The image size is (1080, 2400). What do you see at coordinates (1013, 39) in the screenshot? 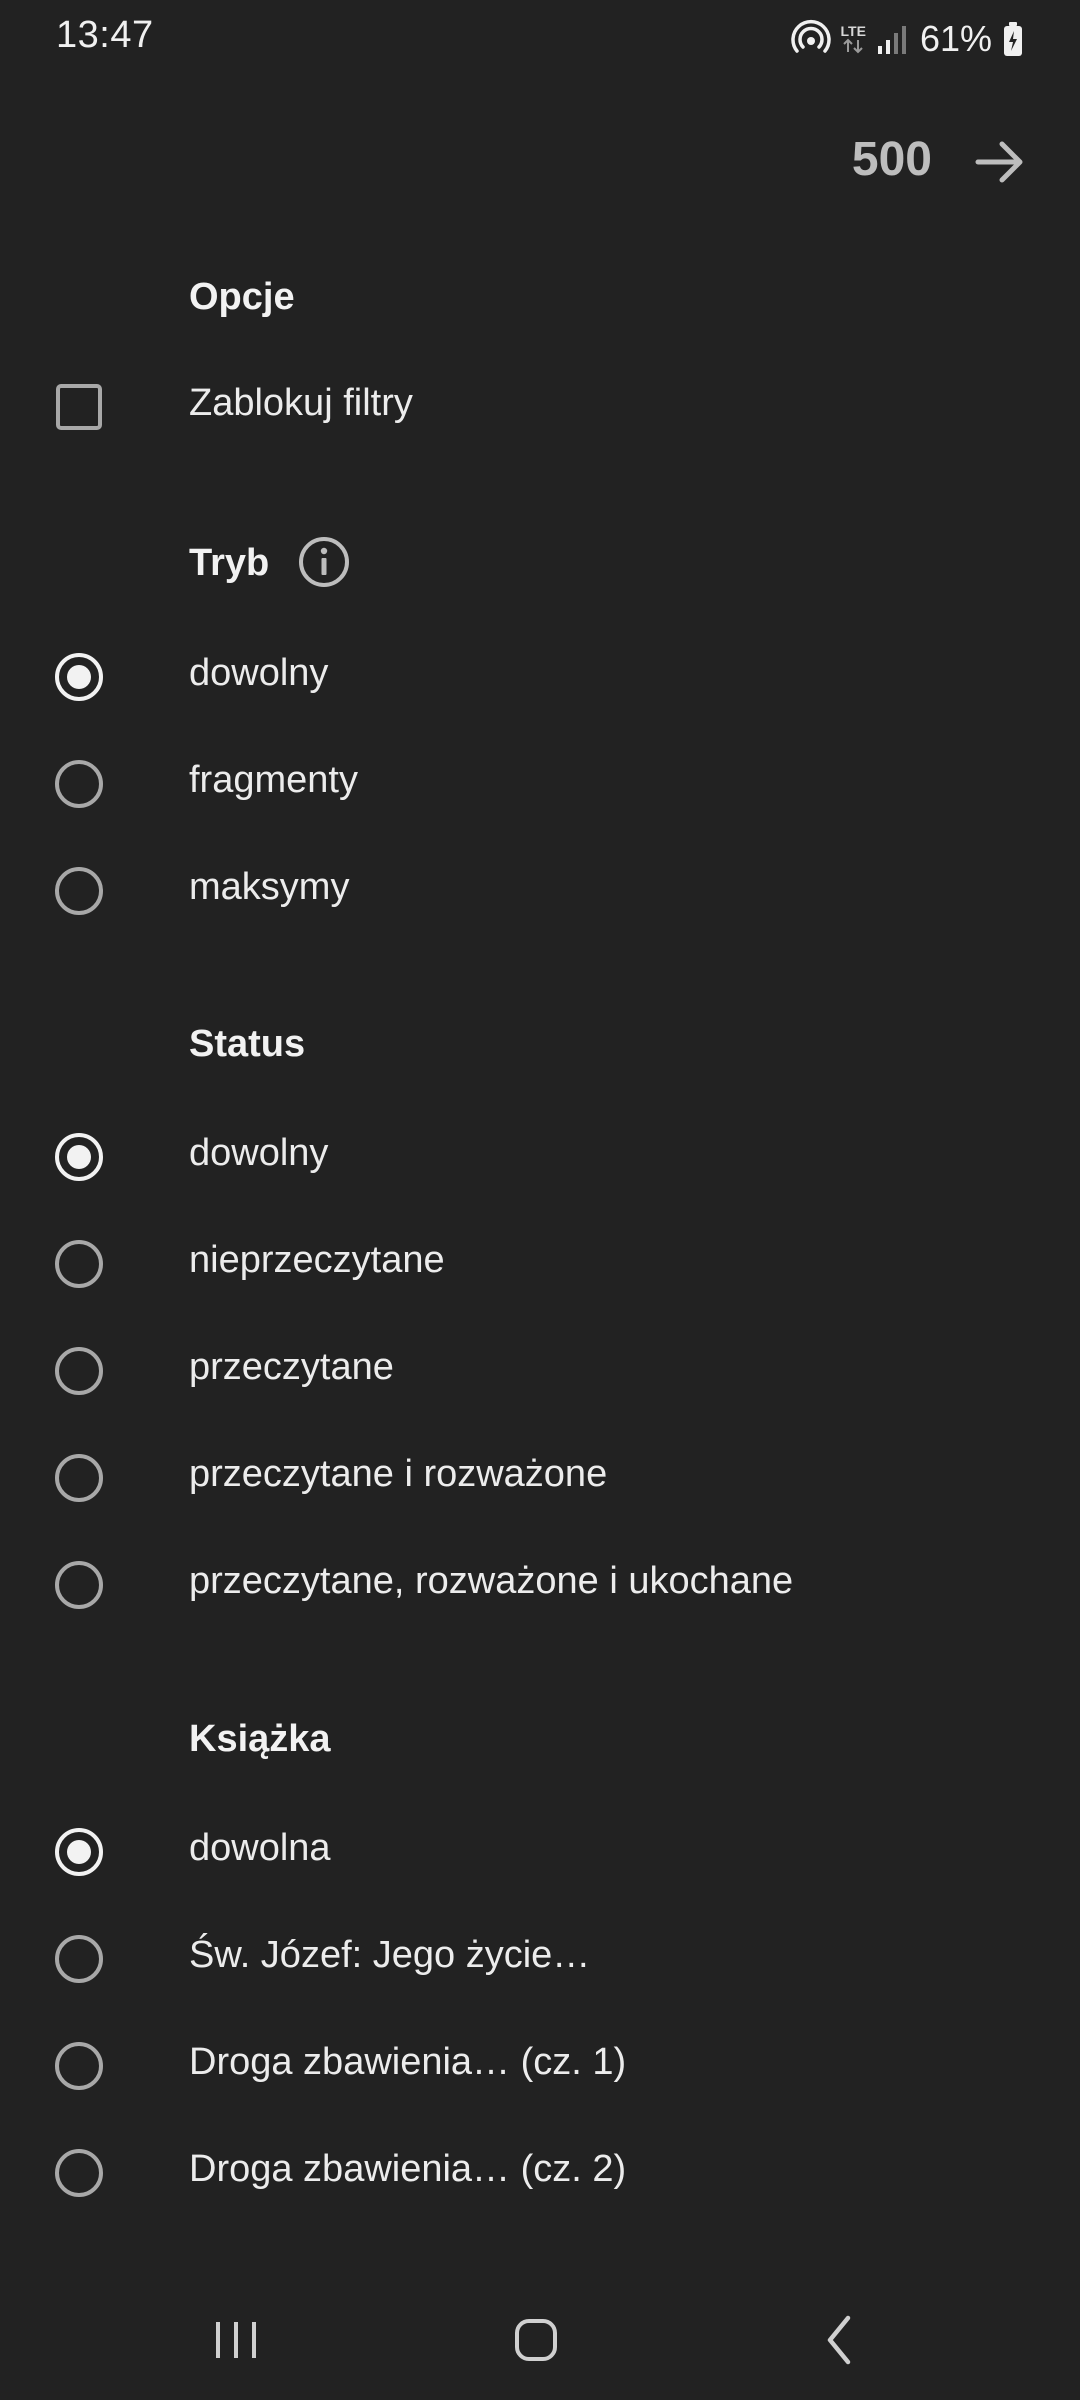
I see `battery-charging-icon` at bounding box center [1013, 39].